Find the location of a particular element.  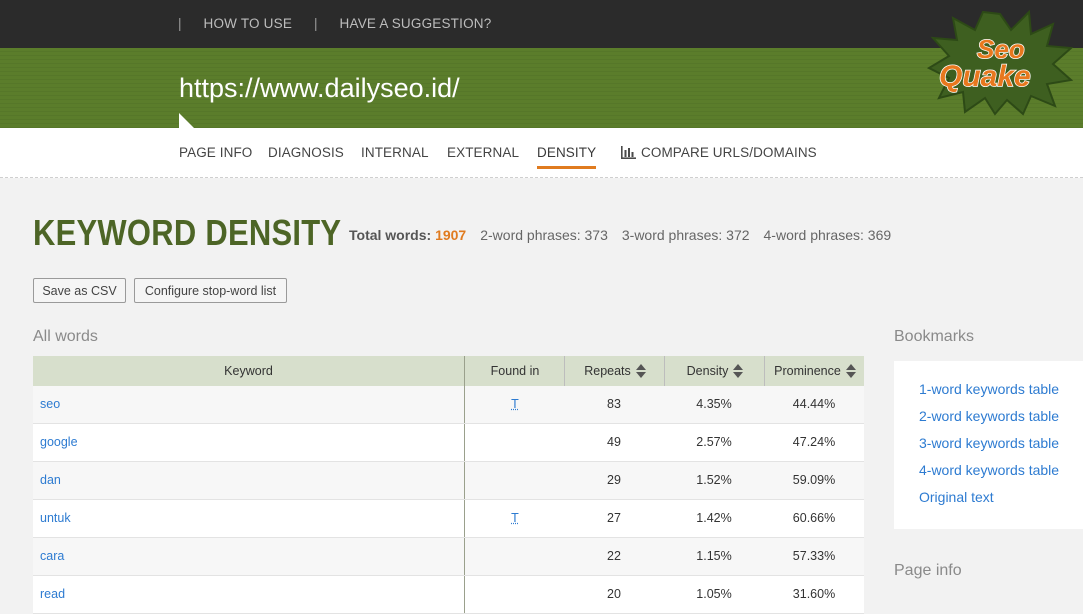

tab-diagnosis: DIAGNOSIS is located at coordinates (306, 152).